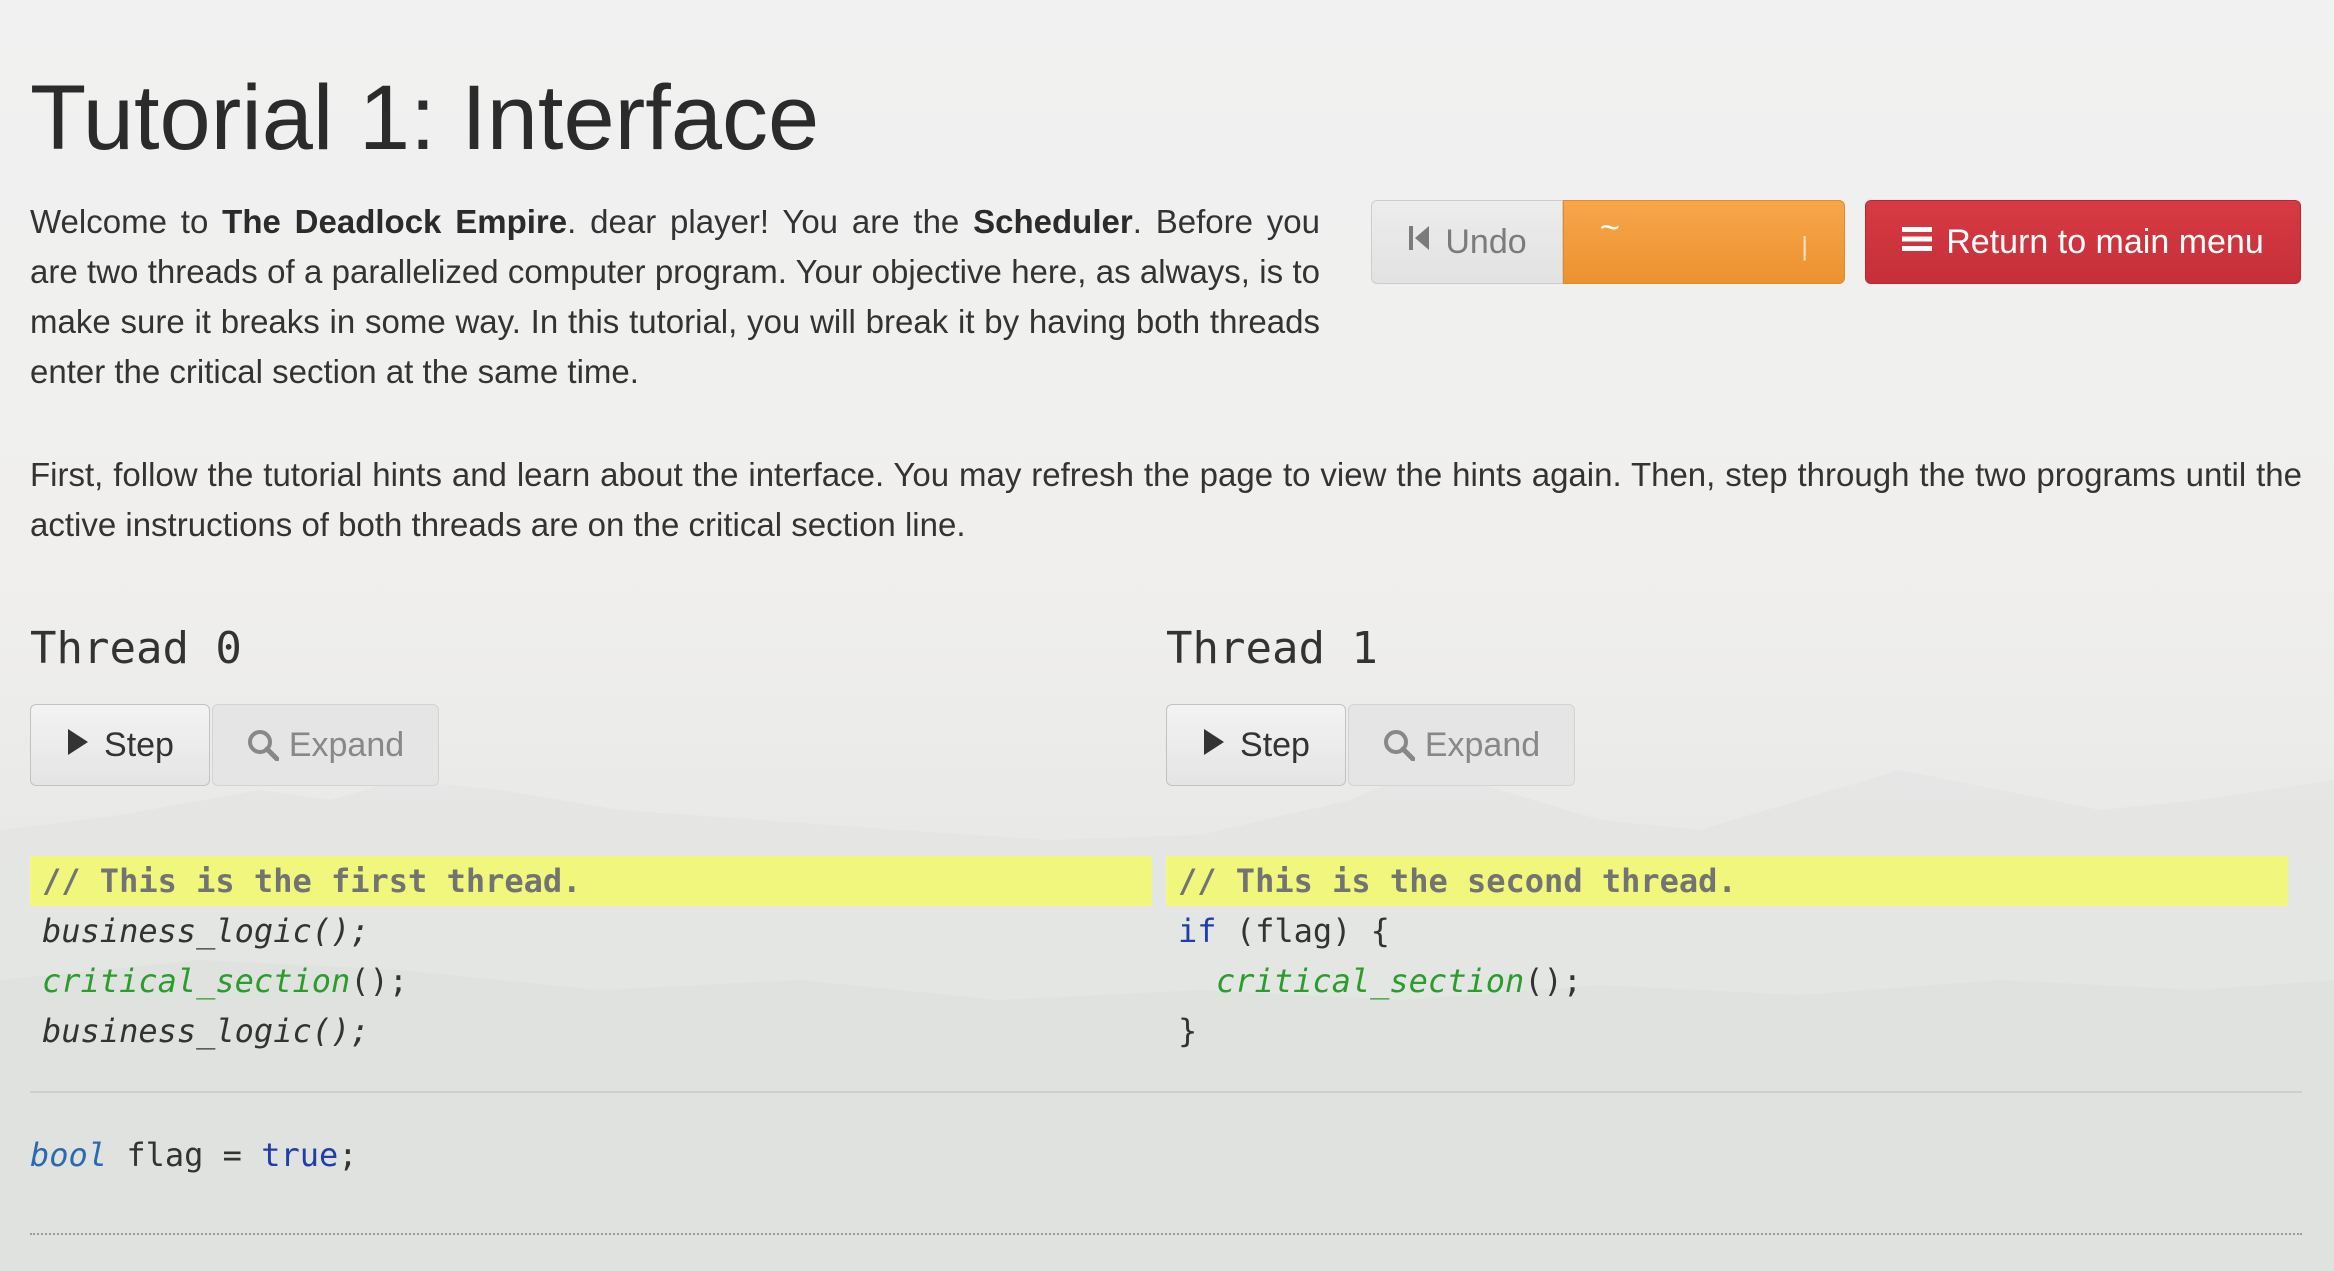  What do you see at coordinates (1727, 1031) in the screenshot?
I see `code-line: }` at bounding box center [1727, 1031].